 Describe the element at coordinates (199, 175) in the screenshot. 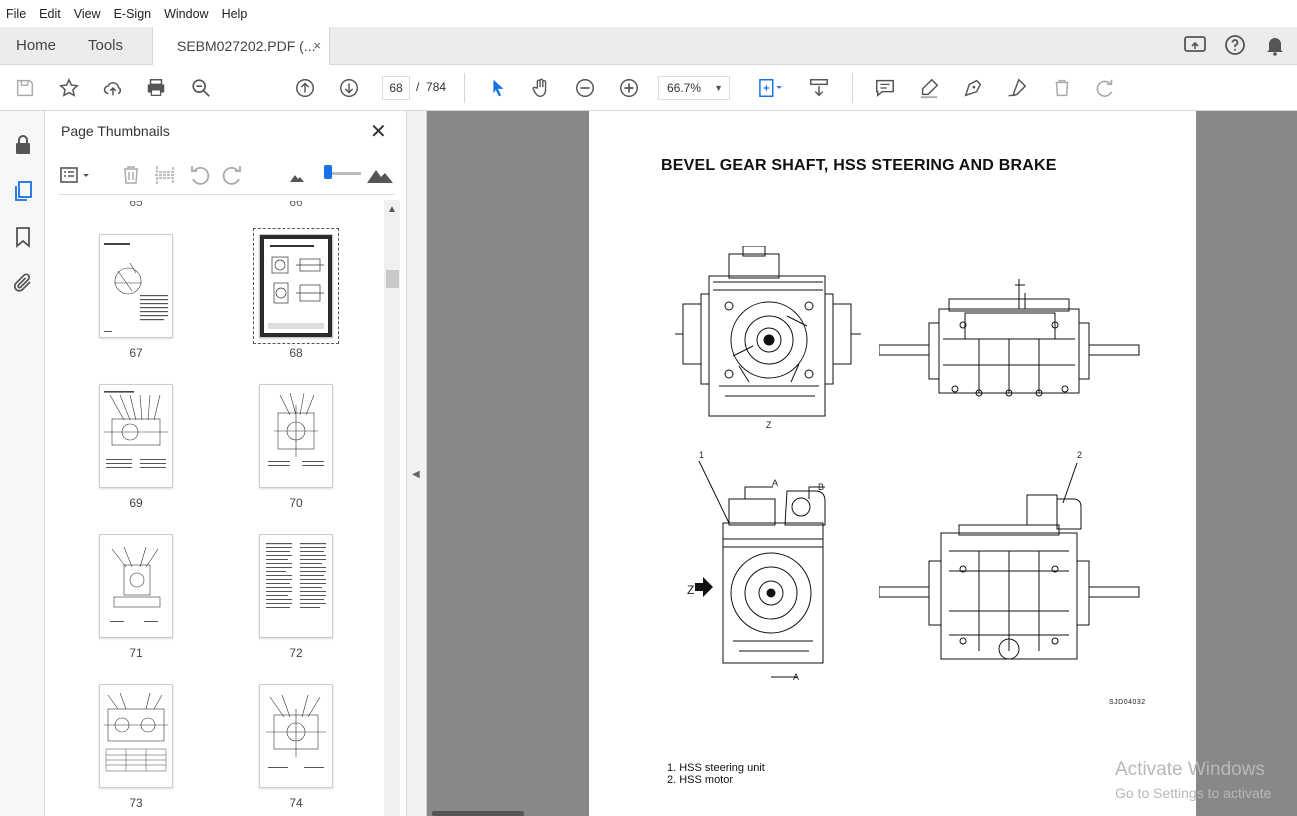

I see `rotate-left-icon` at that location.